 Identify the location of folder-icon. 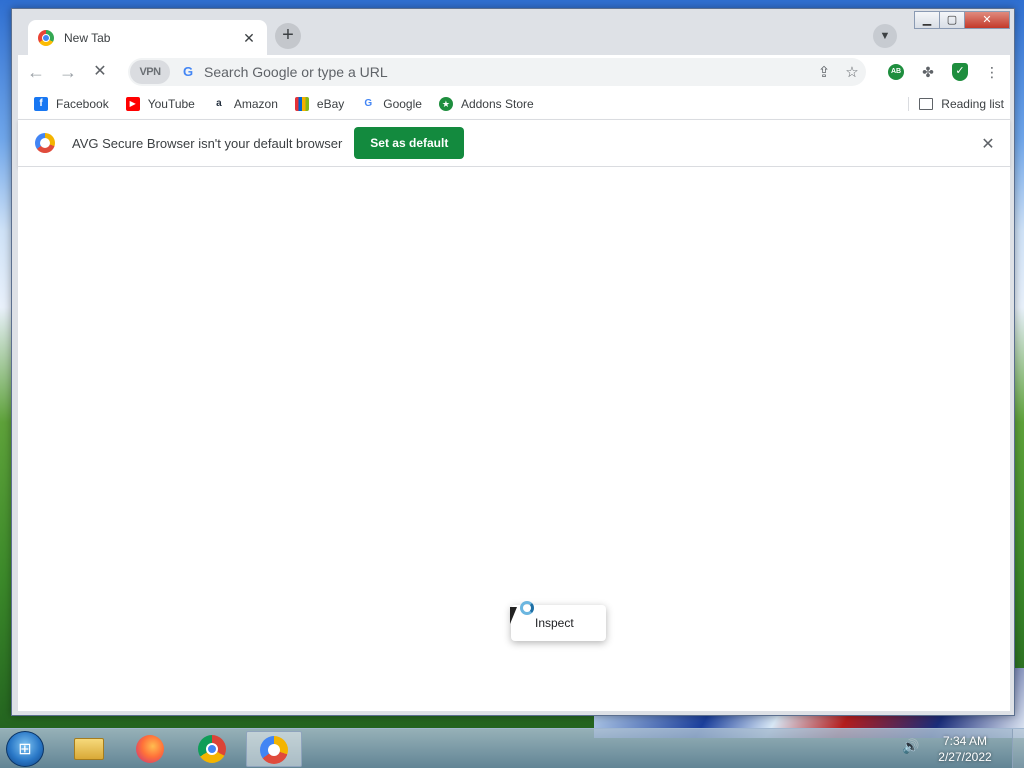
(89, 749).